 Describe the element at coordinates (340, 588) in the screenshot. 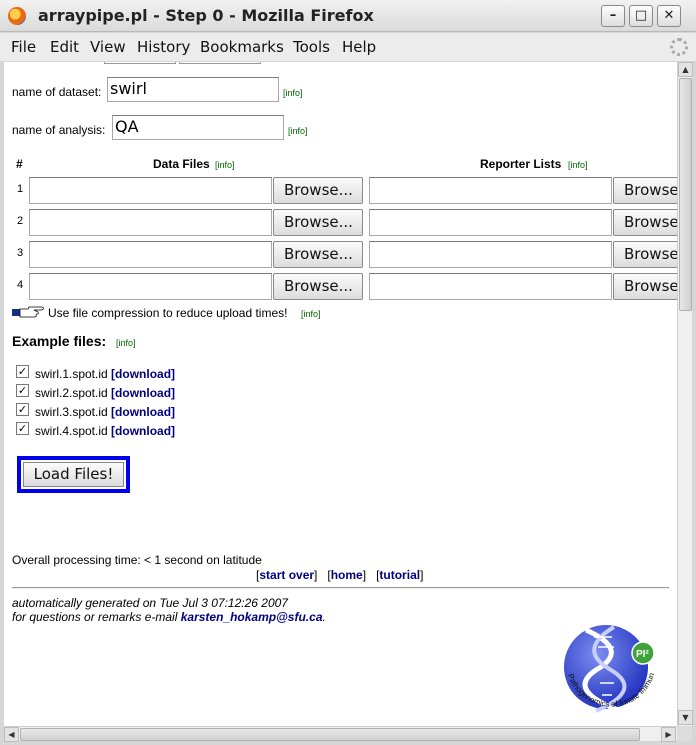

I see `footer-divider` at that location.